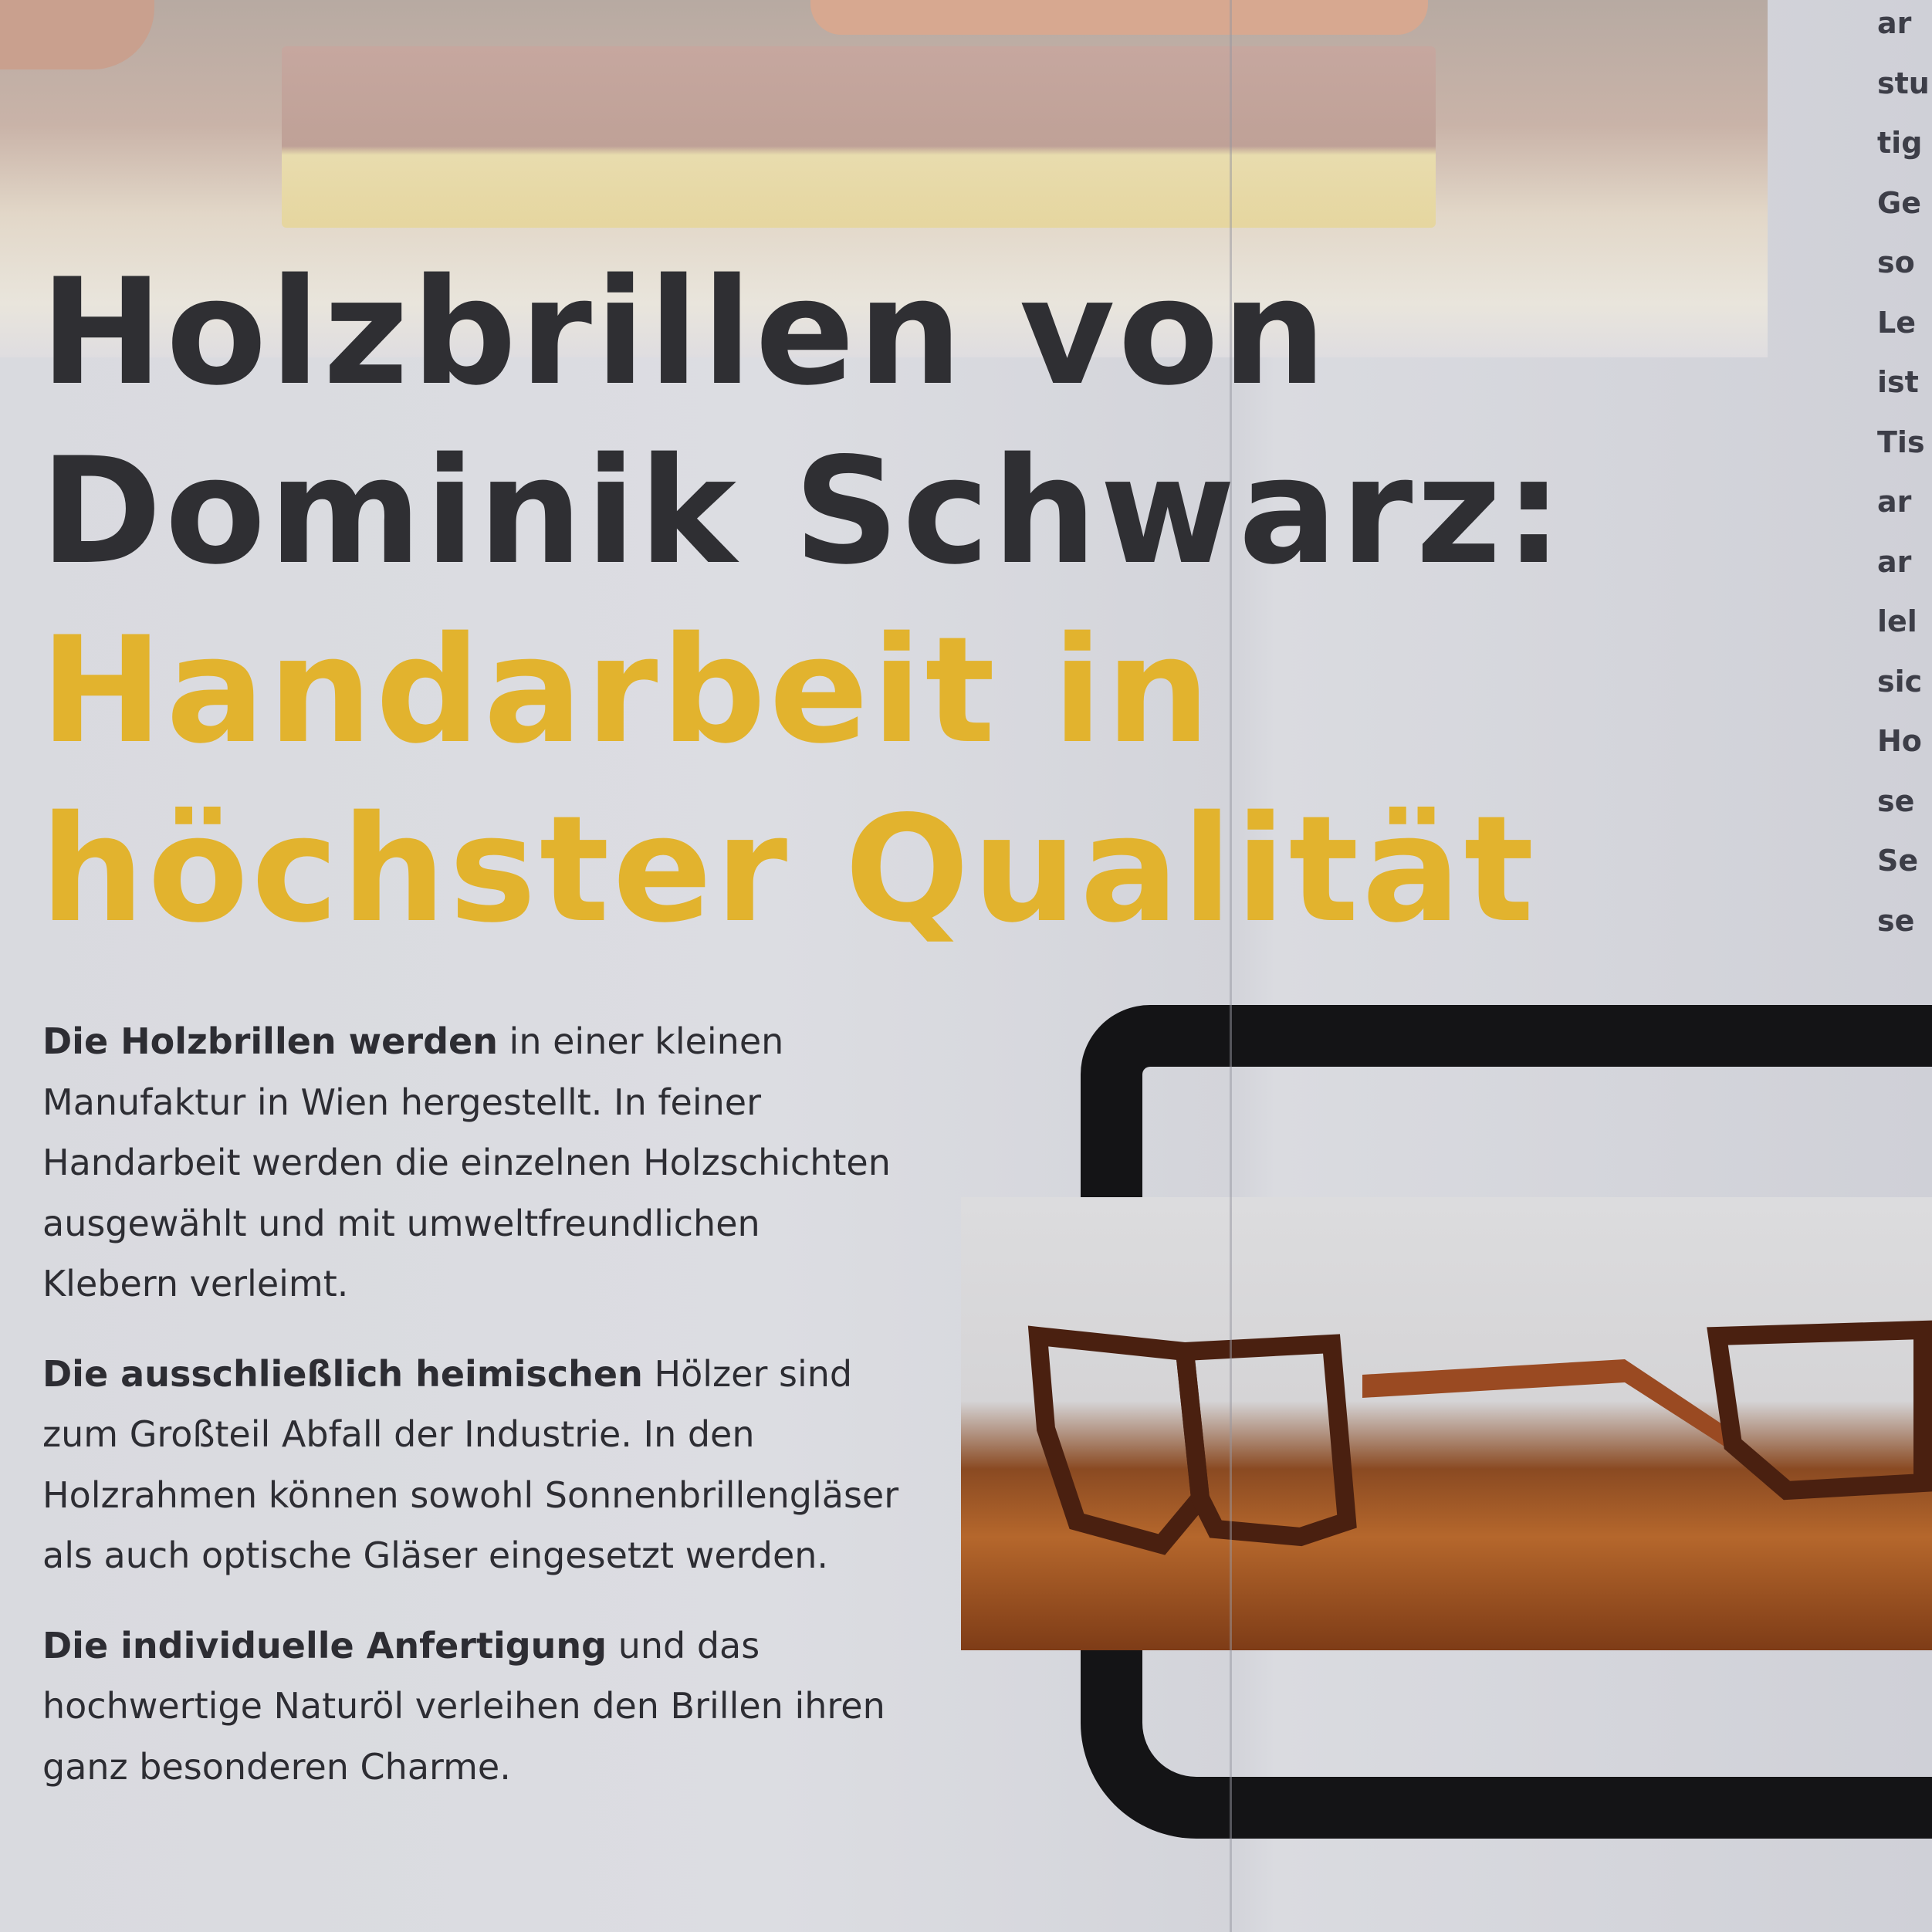 The width and height of the screenshot is (1932, 1932). I want to click on glasses-illustration, so click(1479, 1437).